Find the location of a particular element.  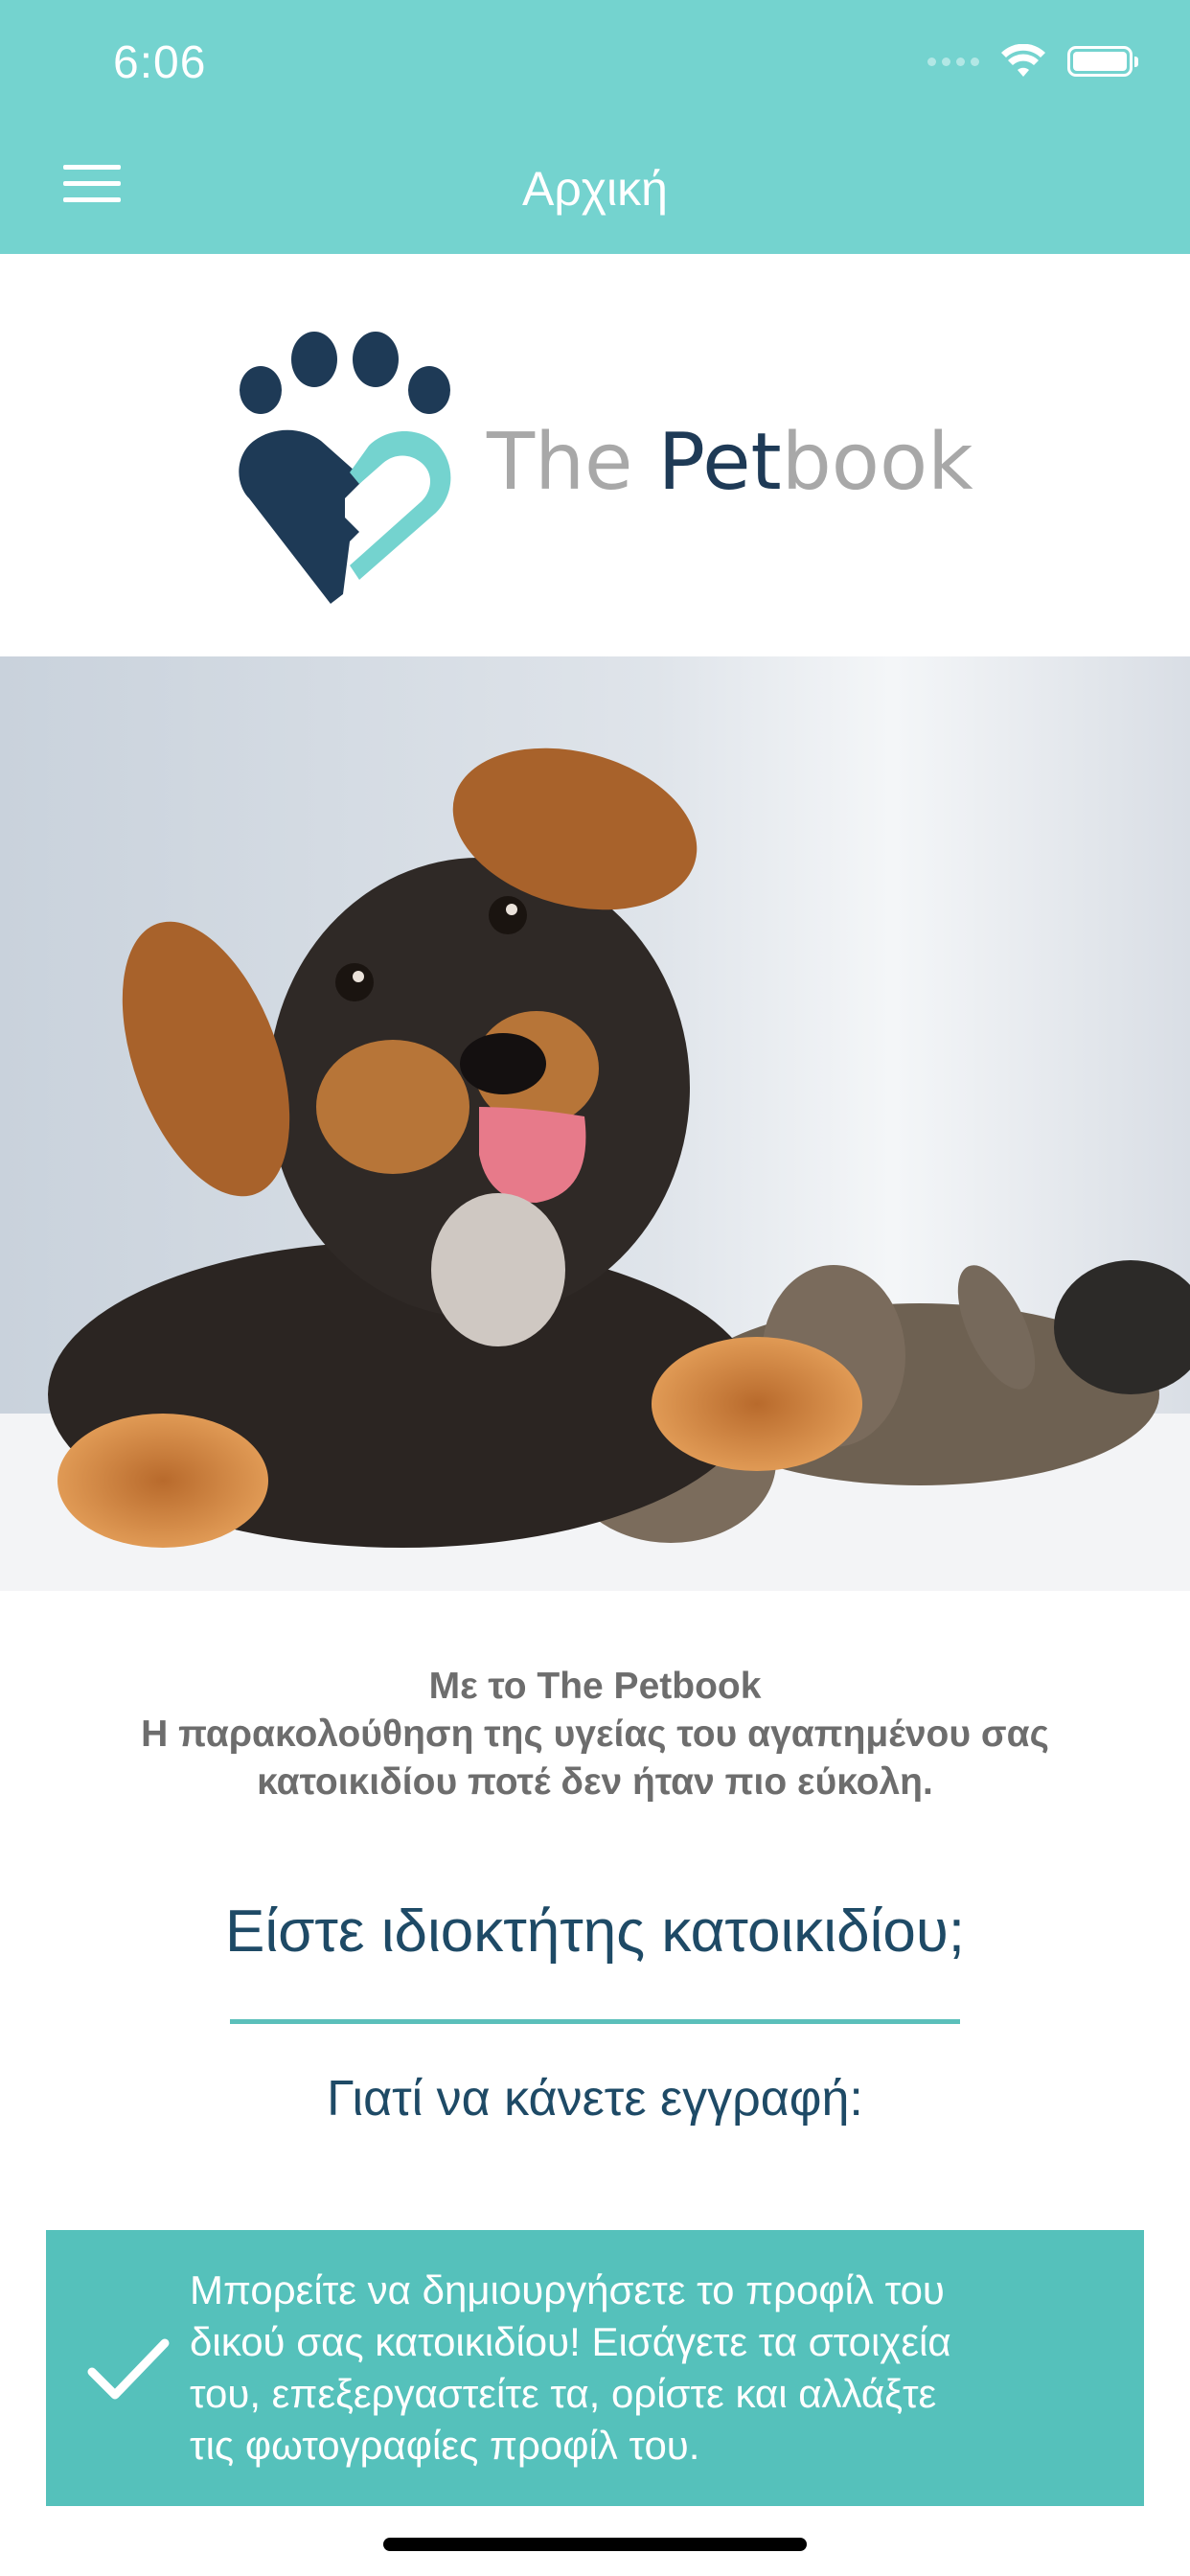

tagline-line: κατοικιδίου ποτέ δεν ήταν πιο εύκολη. is located at coordinates (595, 1782).